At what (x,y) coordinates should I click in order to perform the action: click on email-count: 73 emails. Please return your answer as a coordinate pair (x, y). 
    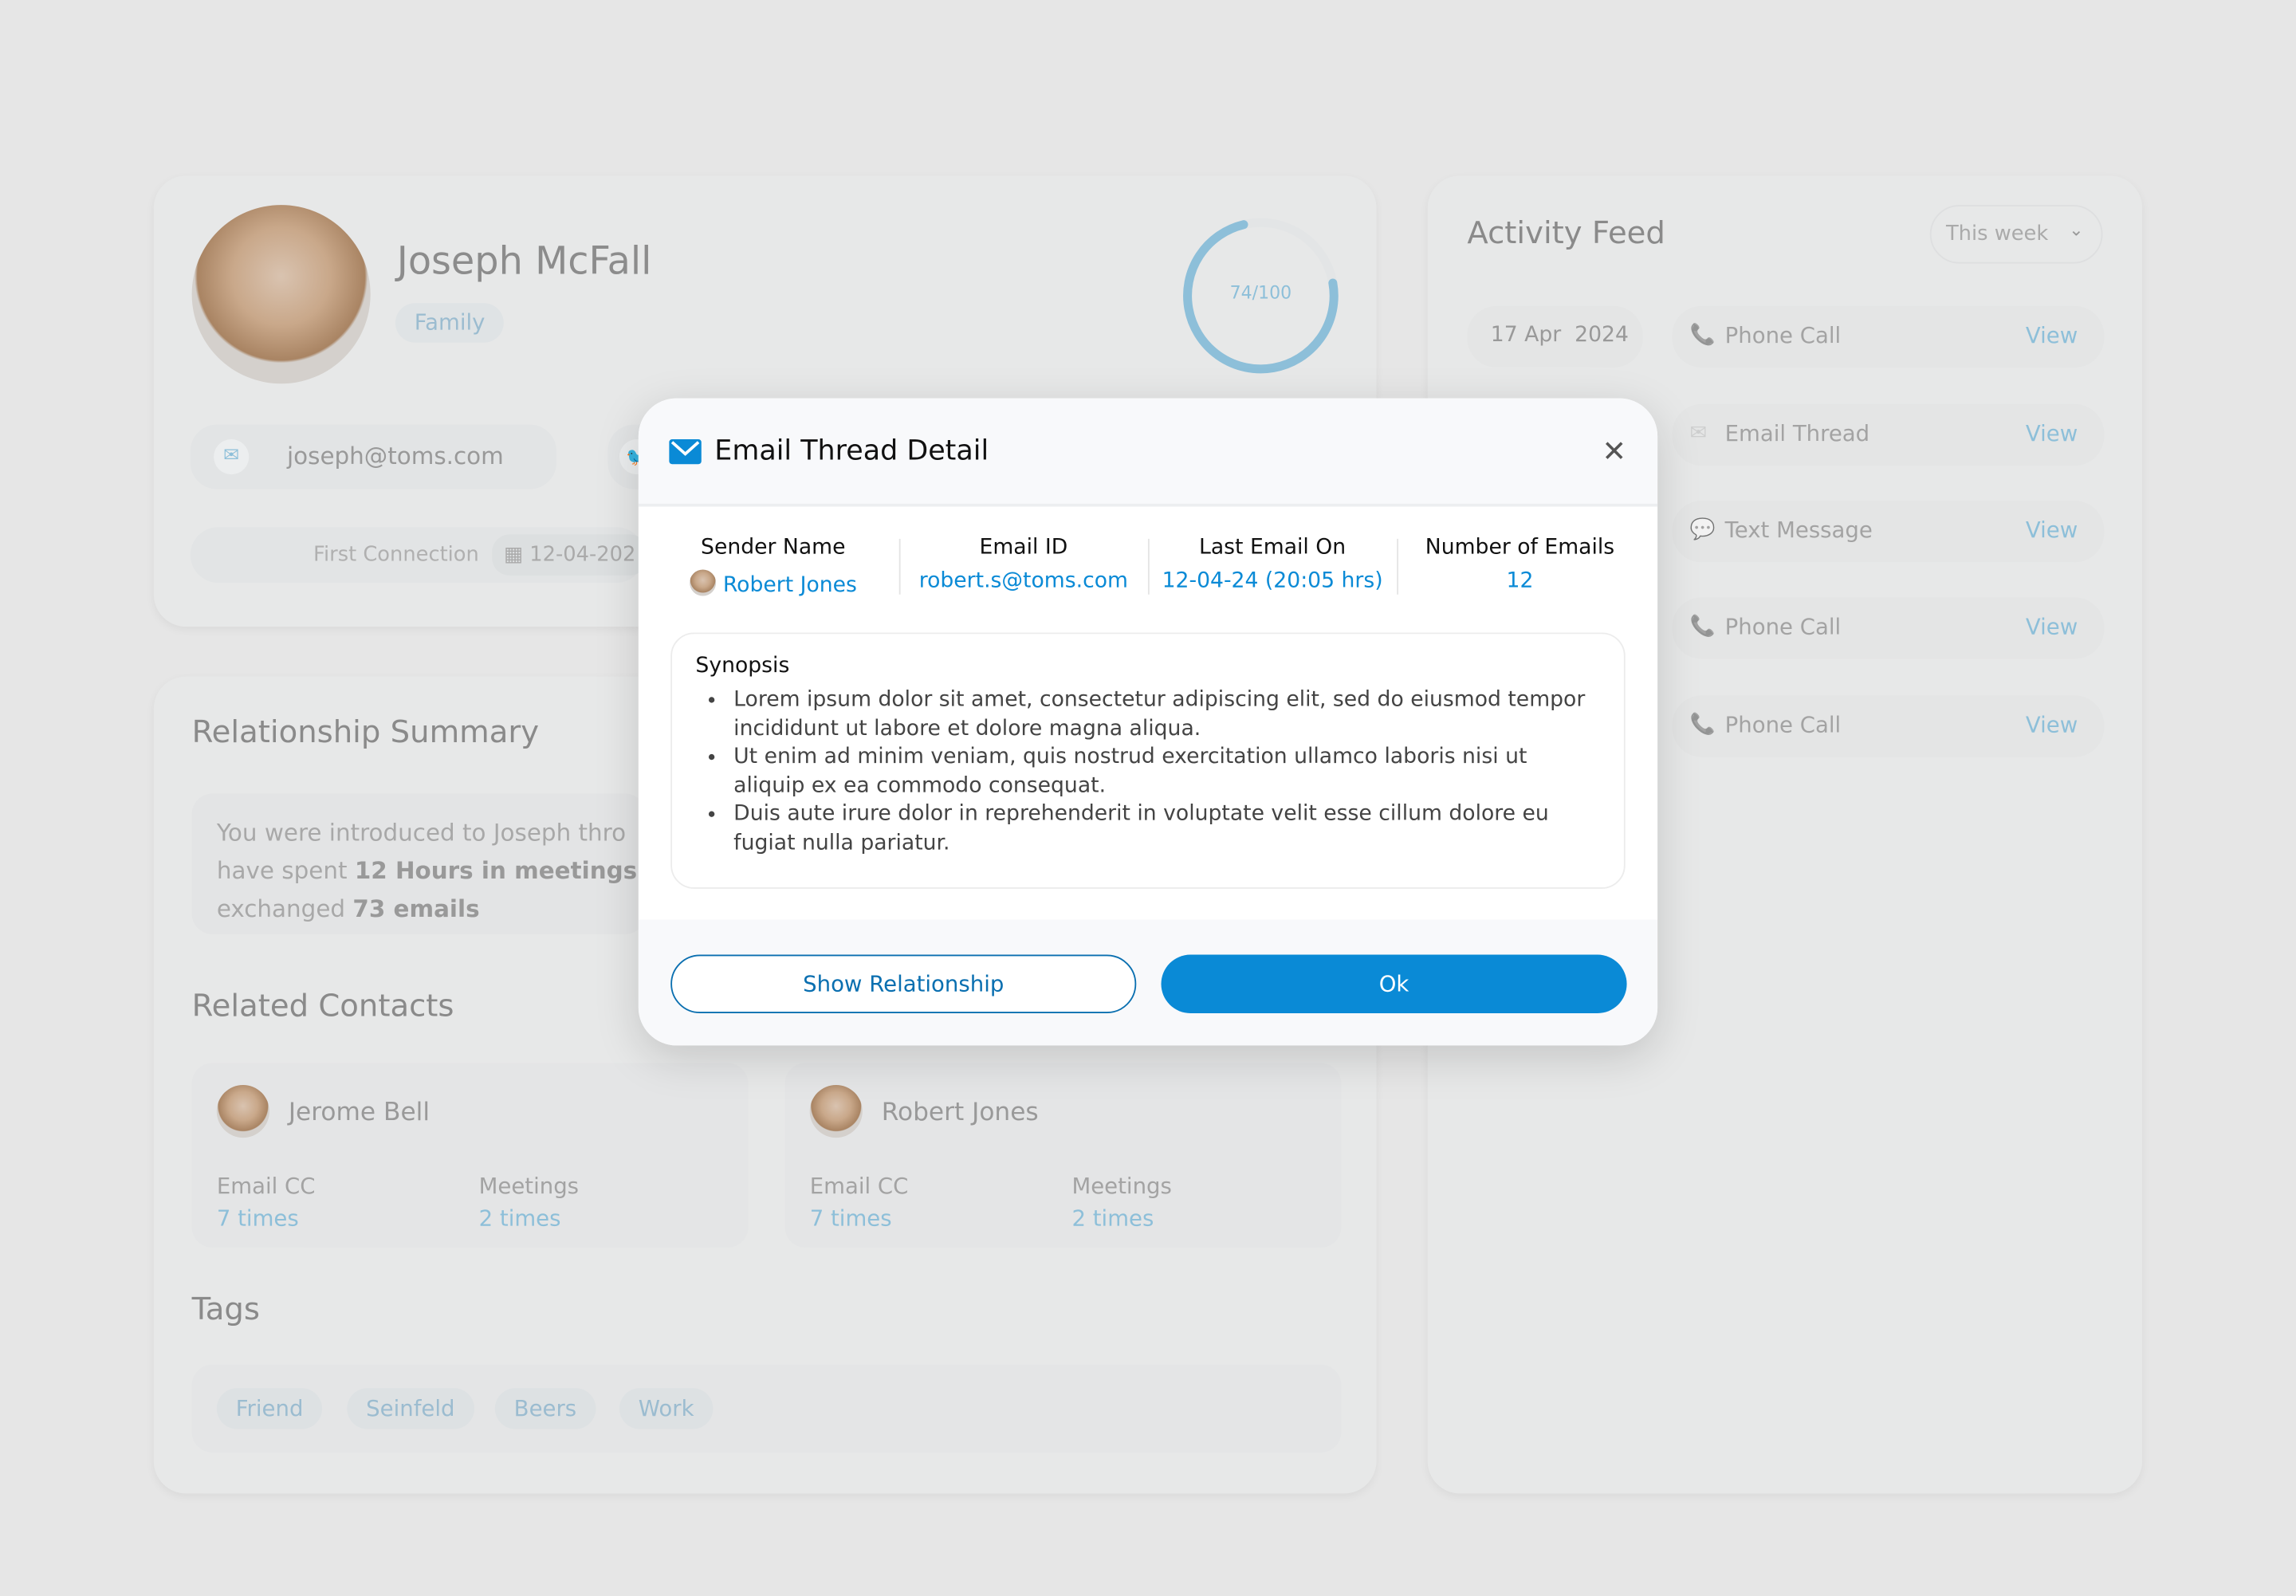
    Looking at the image, I should click on (416, 908).